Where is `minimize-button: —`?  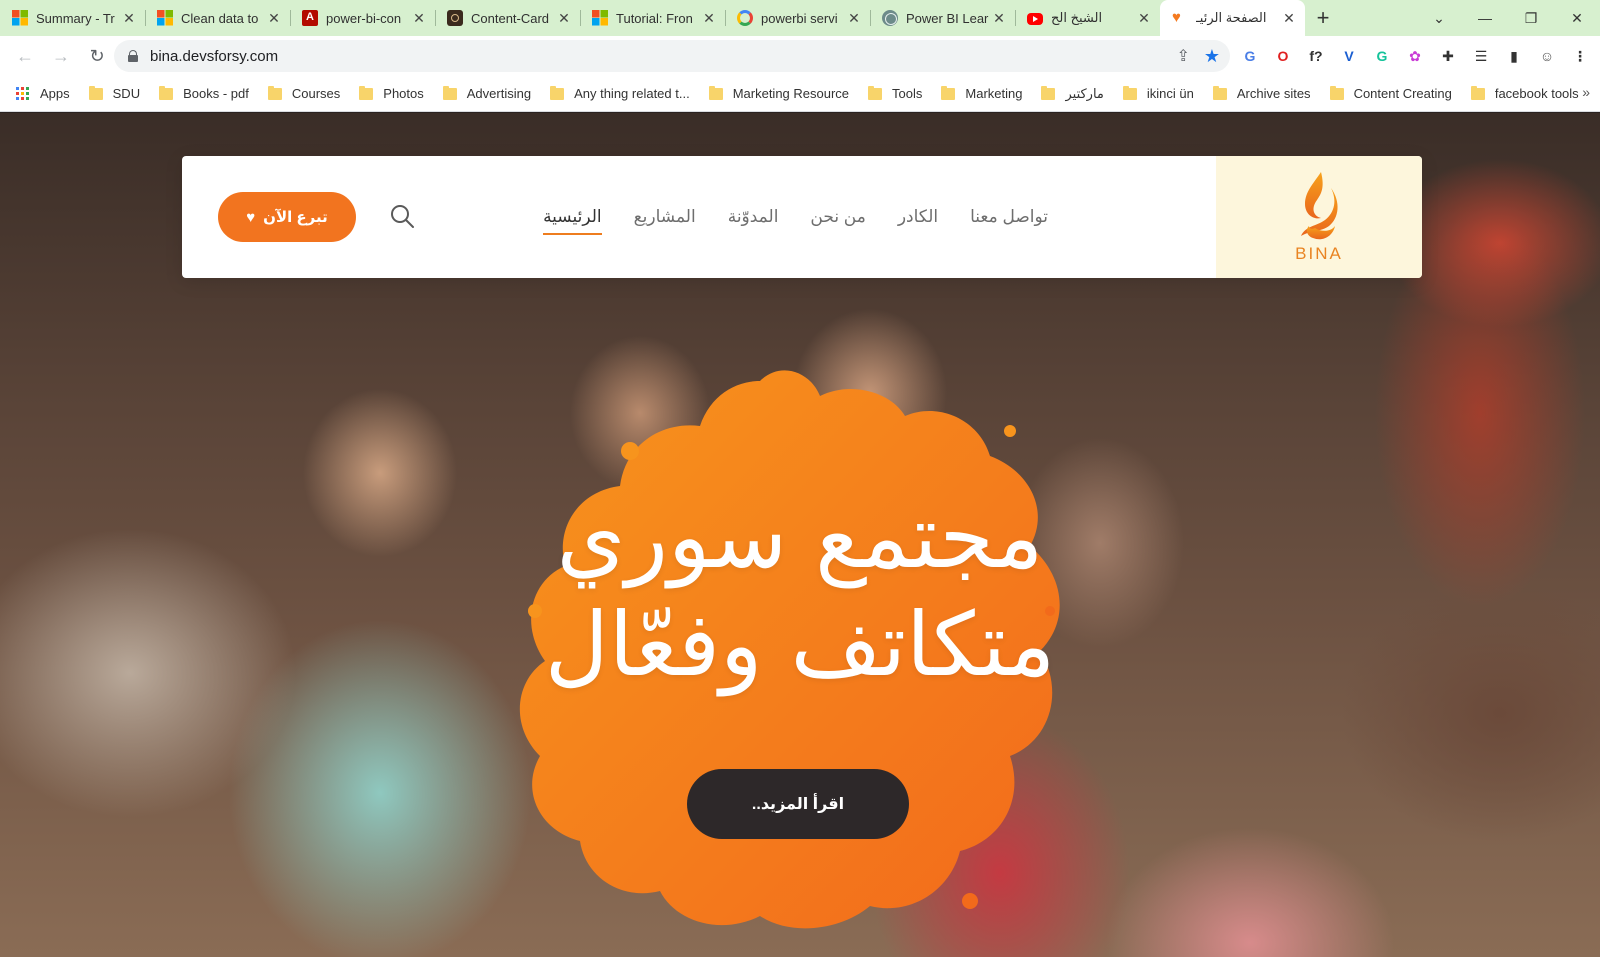 minimize-button: — is located at coordinates (1485, 18).